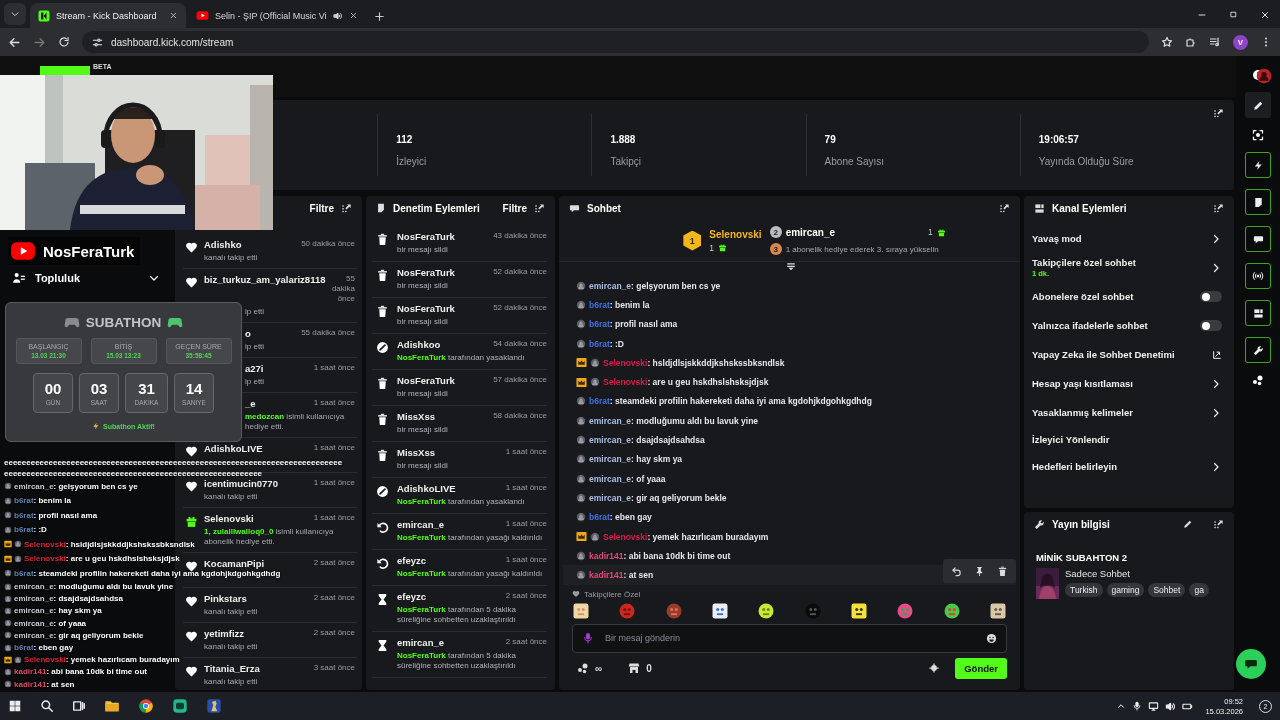 The height and width of the screenshot is (720, 1280). What do you see at coordinates (1251, 664) in the screenshot?
I see `help-button` at bounding box center [1251, 664].